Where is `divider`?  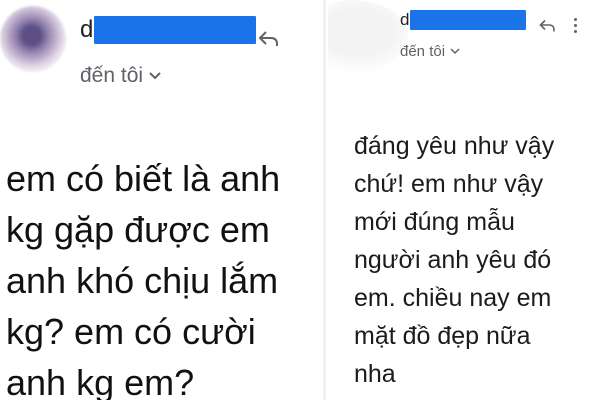 divider is located at coordinates (324, 200).